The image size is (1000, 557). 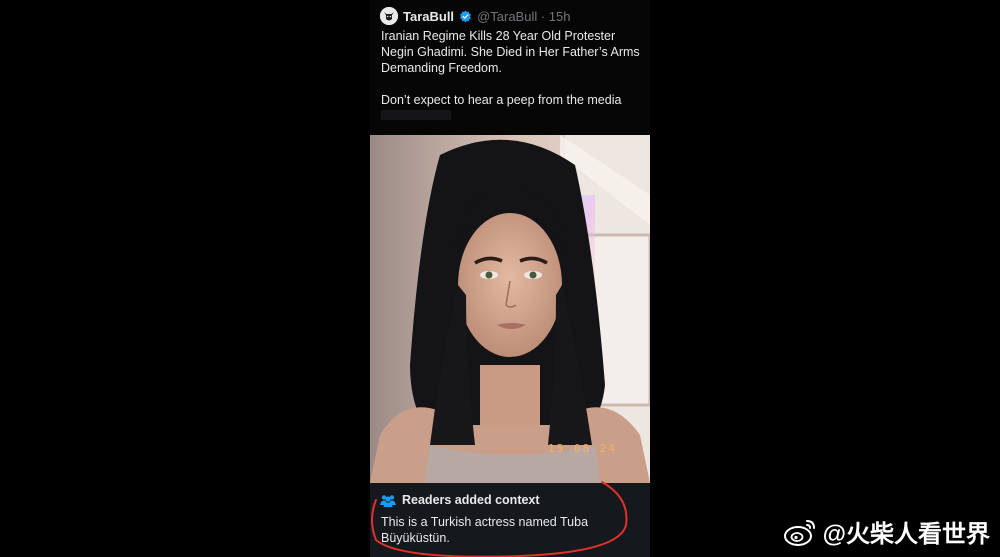 I want to click on display-name: TaraBull, so click(x=428, y=16).